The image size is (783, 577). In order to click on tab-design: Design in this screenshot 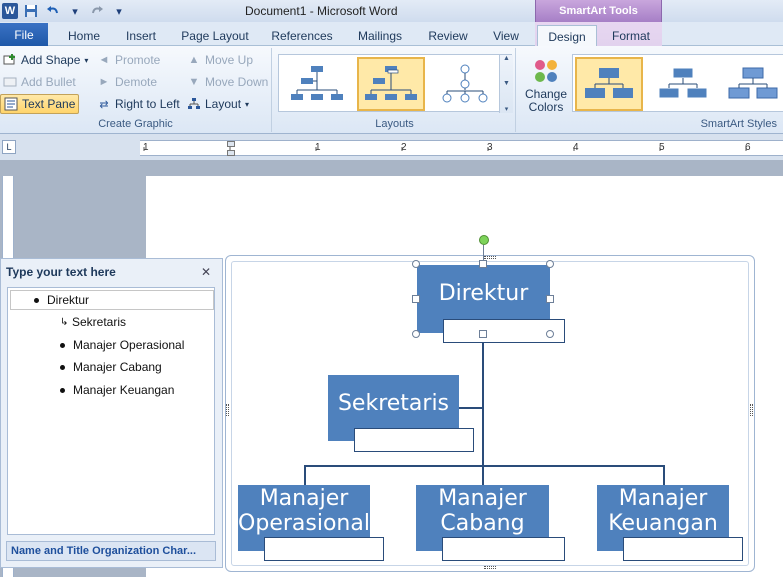, I will do `click(567, 36)`.